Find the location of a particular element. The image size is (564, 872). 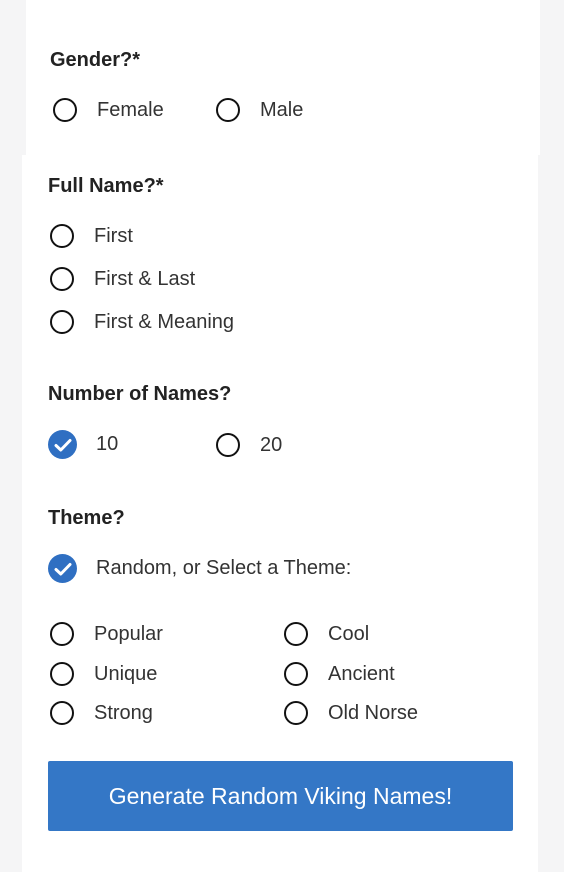

full-name-first-meaning-option: First & Meaning is located at coordinates (142, 322).